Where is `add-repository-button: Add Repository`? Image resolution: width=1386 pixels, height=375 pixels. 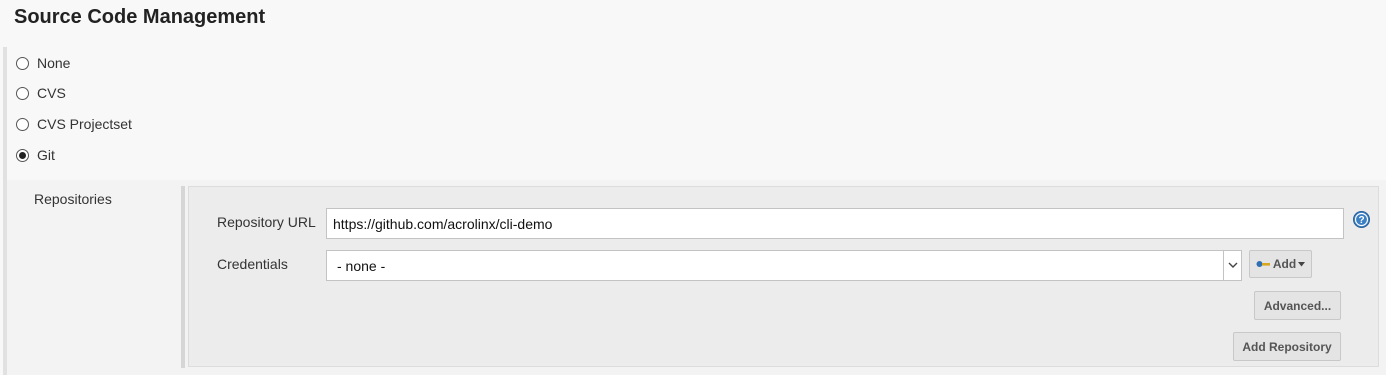
add-repository-button: Add Repository is located at coordinates (1287, 346).